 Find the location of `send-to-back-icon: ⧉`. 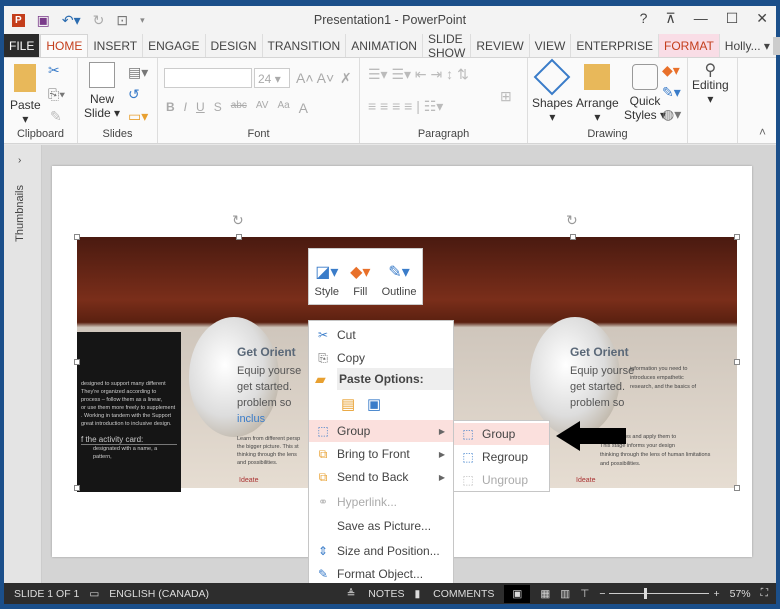

send-to-back-icon: ⧉ is located at coordinates (323, 476).